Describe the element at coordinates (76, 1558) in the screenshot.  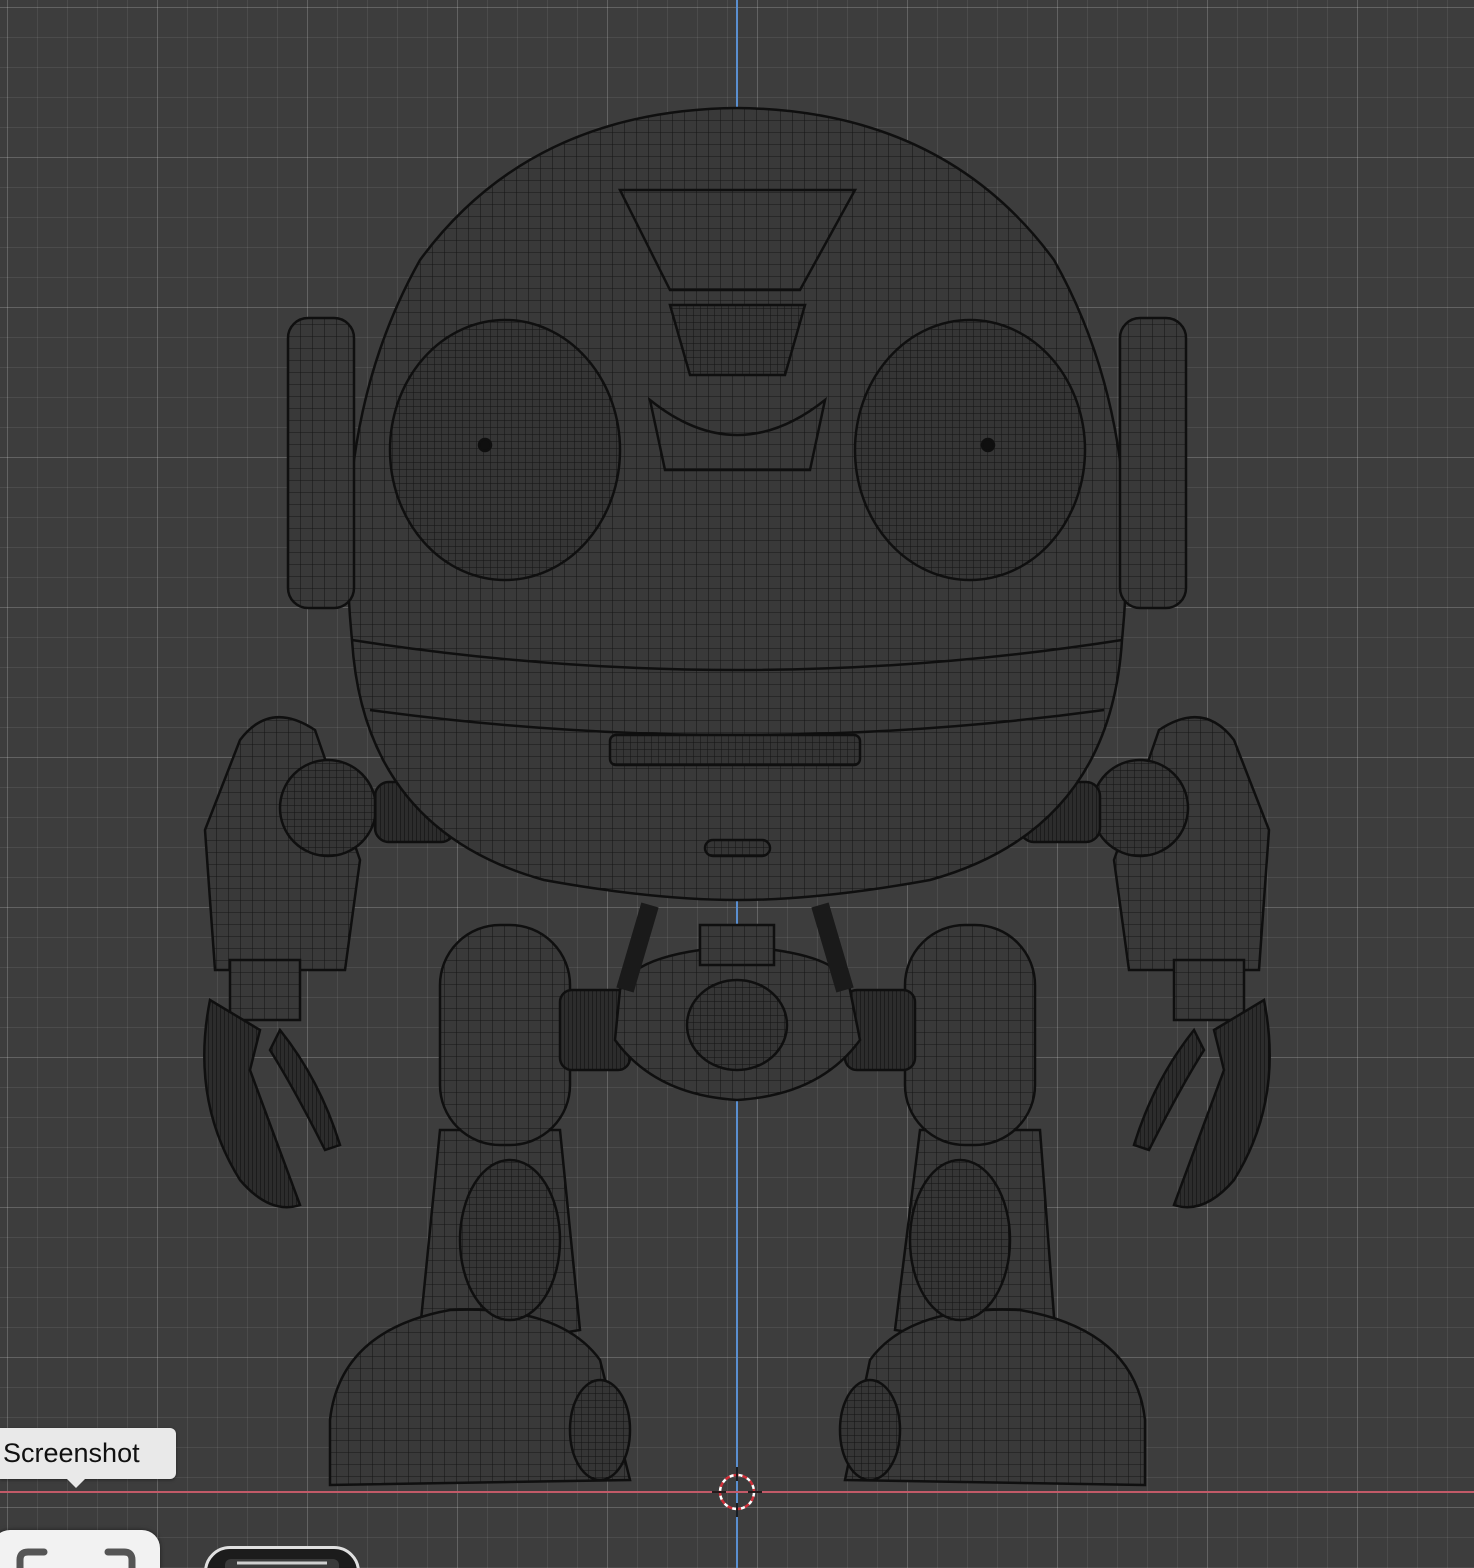
I see `screenshot-frame-icon` at that location.